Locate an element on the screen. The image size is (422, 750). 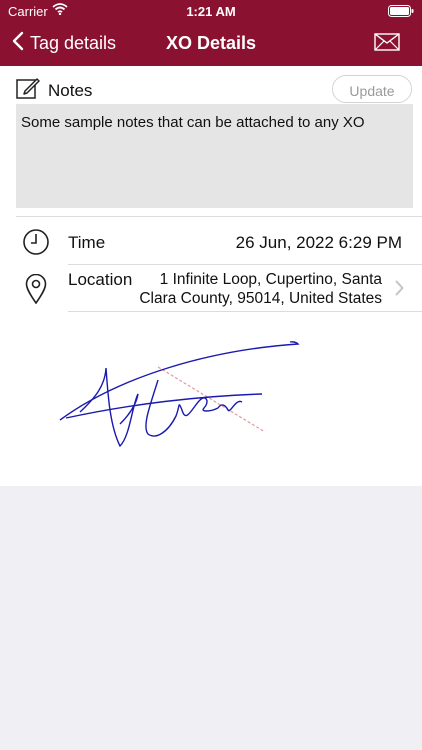
clock-icon is located at coordinates (36, 244).